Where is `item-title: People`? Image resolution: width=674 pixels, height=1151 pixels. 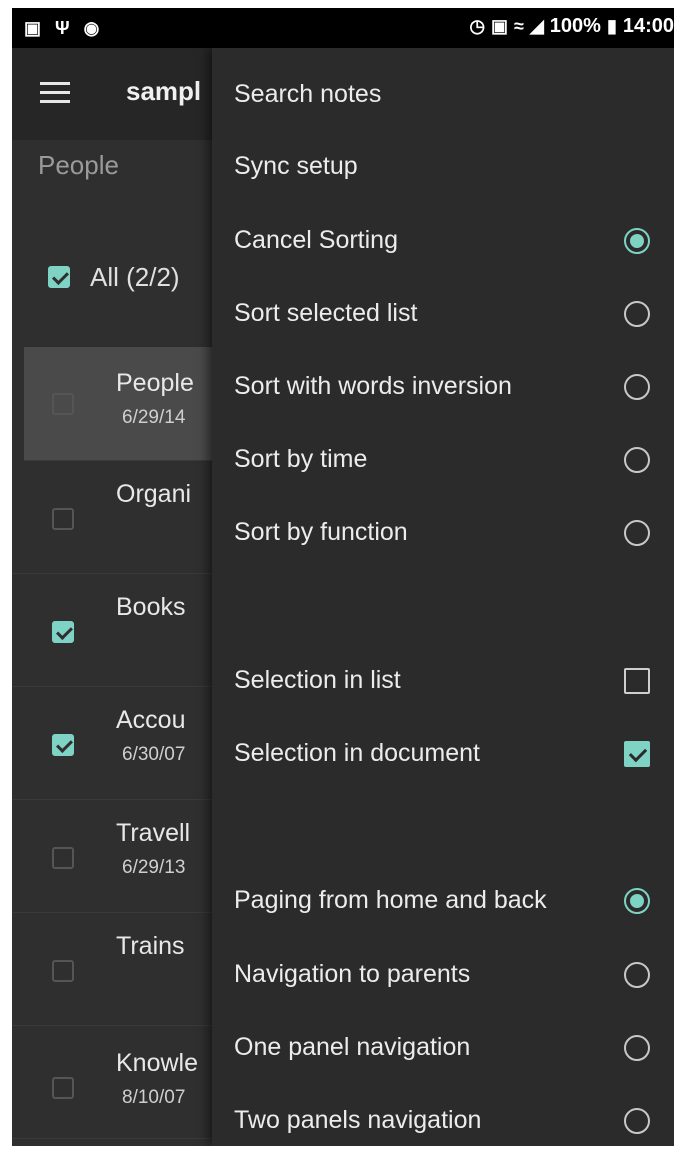 item-title: People is located at coordinates (155, 383).